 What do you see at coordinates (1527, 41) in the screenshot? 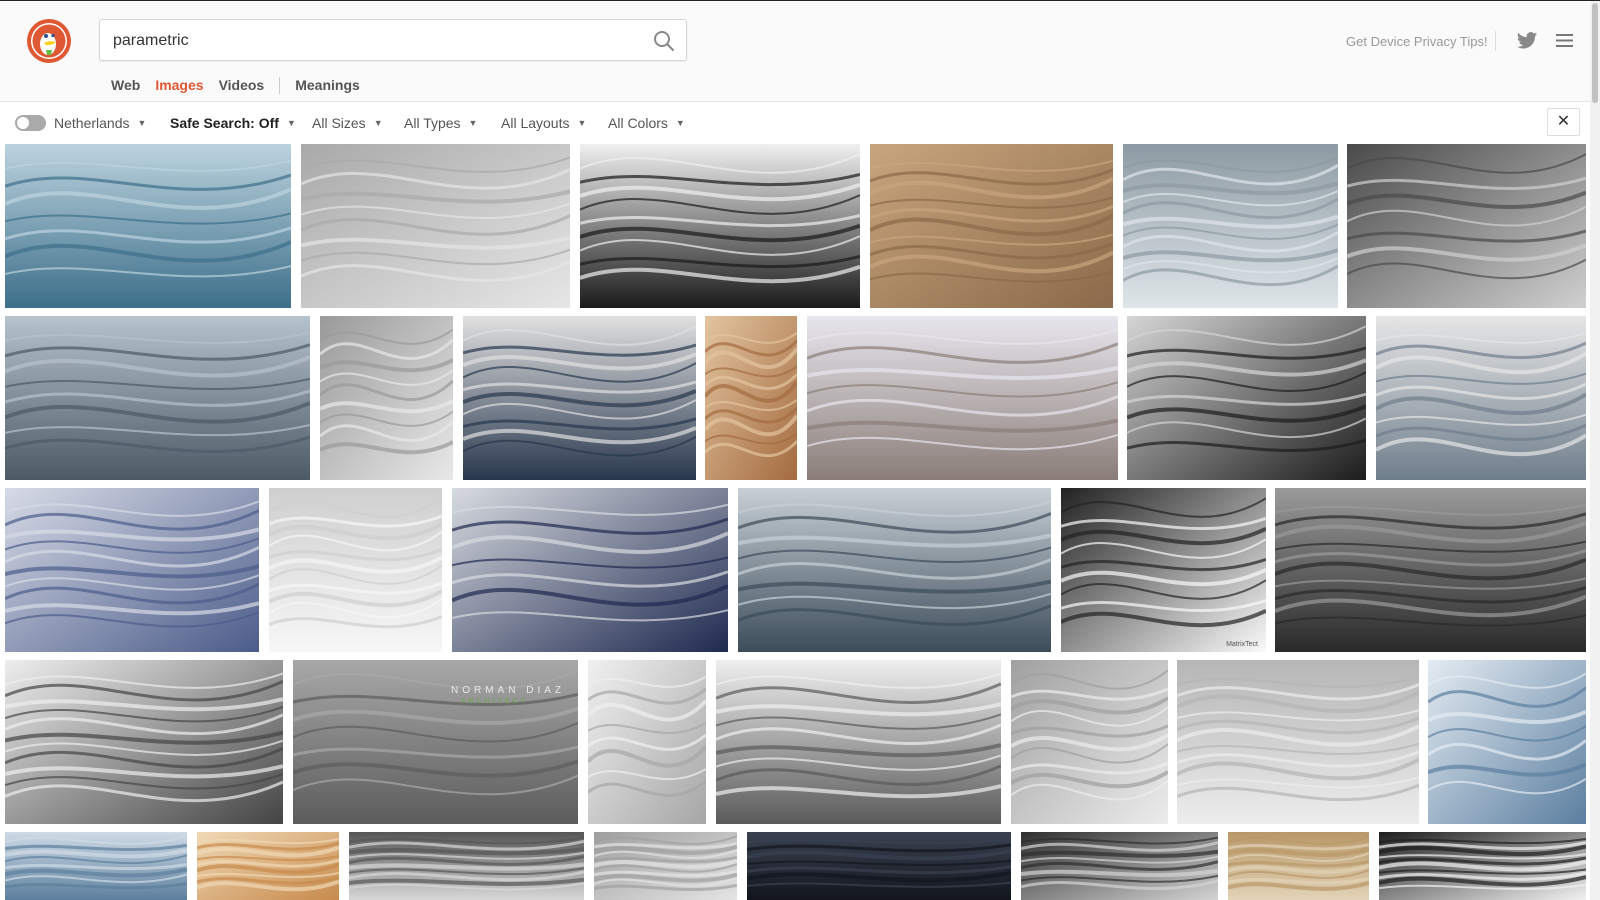
I see `twitter-icon` at bounding box center [1527, 41].